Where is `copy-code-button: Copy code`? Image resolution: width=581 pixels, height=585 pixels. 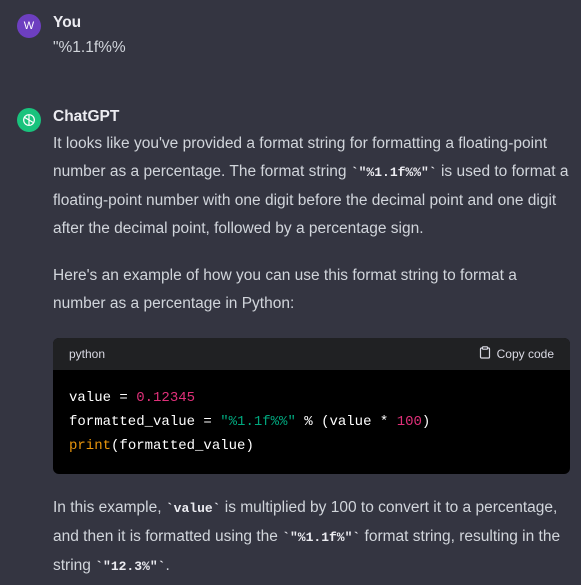
copy-code-button: Copy code is located at coordinates (516, 354).